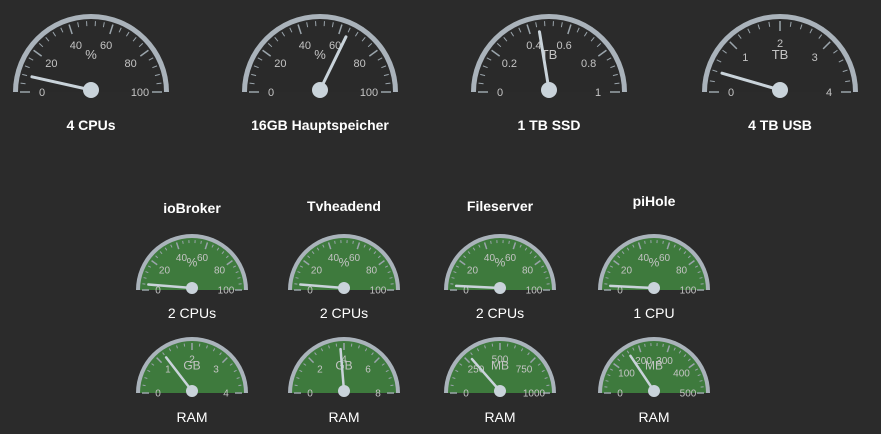  What do you see at coordinates (320, 54) in the screenshot?
I see `memory-gauge: 0 20 40 60 80 100%` at bounding box center [320, 54].